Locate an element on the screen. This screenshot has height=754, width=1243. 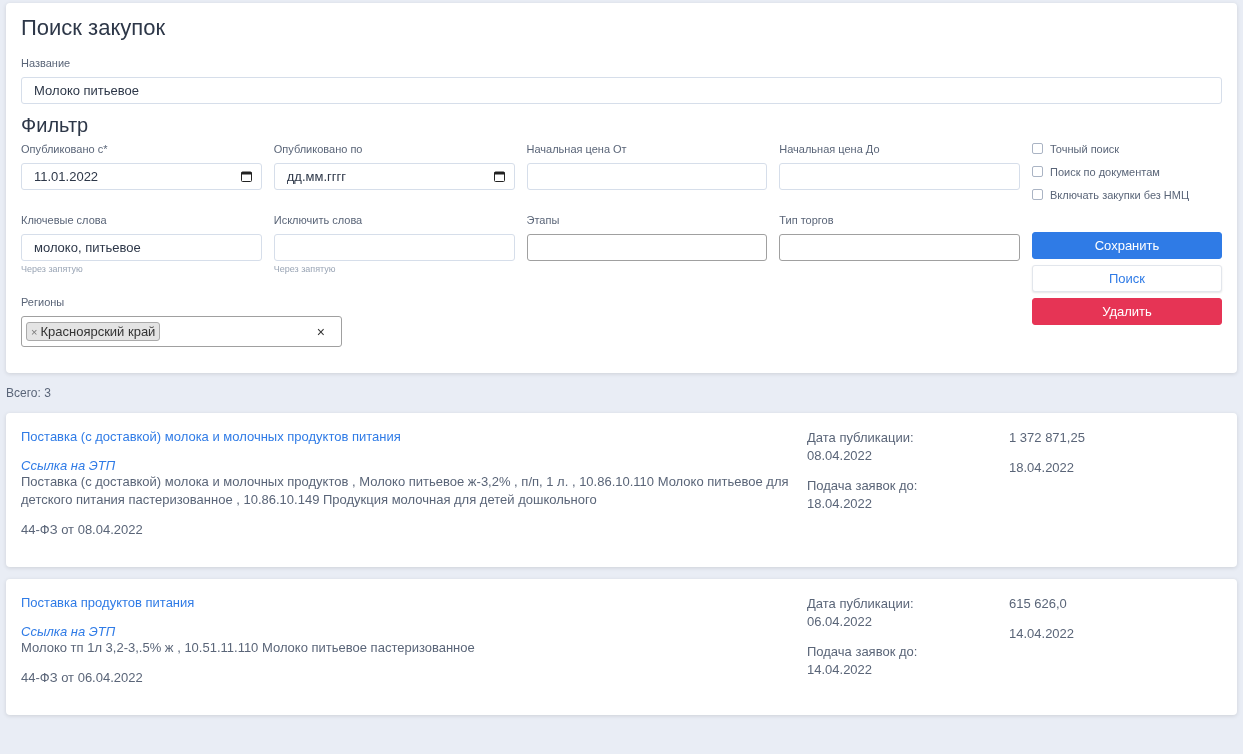
field-label: Начальная цена От is located at coordinates (577, 149).